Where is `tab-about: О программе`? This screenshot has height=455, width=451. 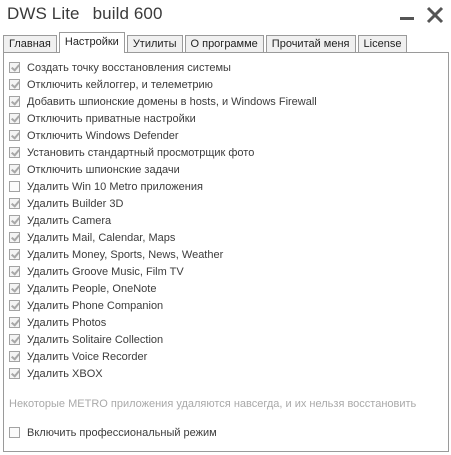 tab-about: О программе is located at coordinates (224, 44).